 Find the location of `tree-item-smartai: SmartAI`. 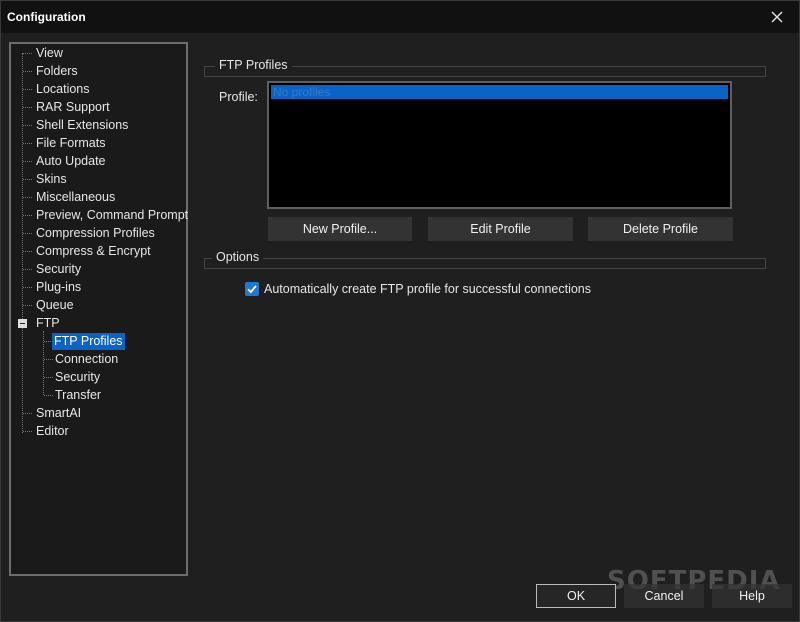

tree-item-smartai: SmartAI is located at coordinates (58, 413).